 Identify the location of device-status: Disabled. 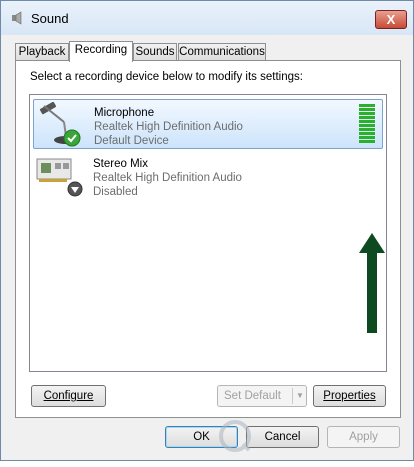
(115, 192).